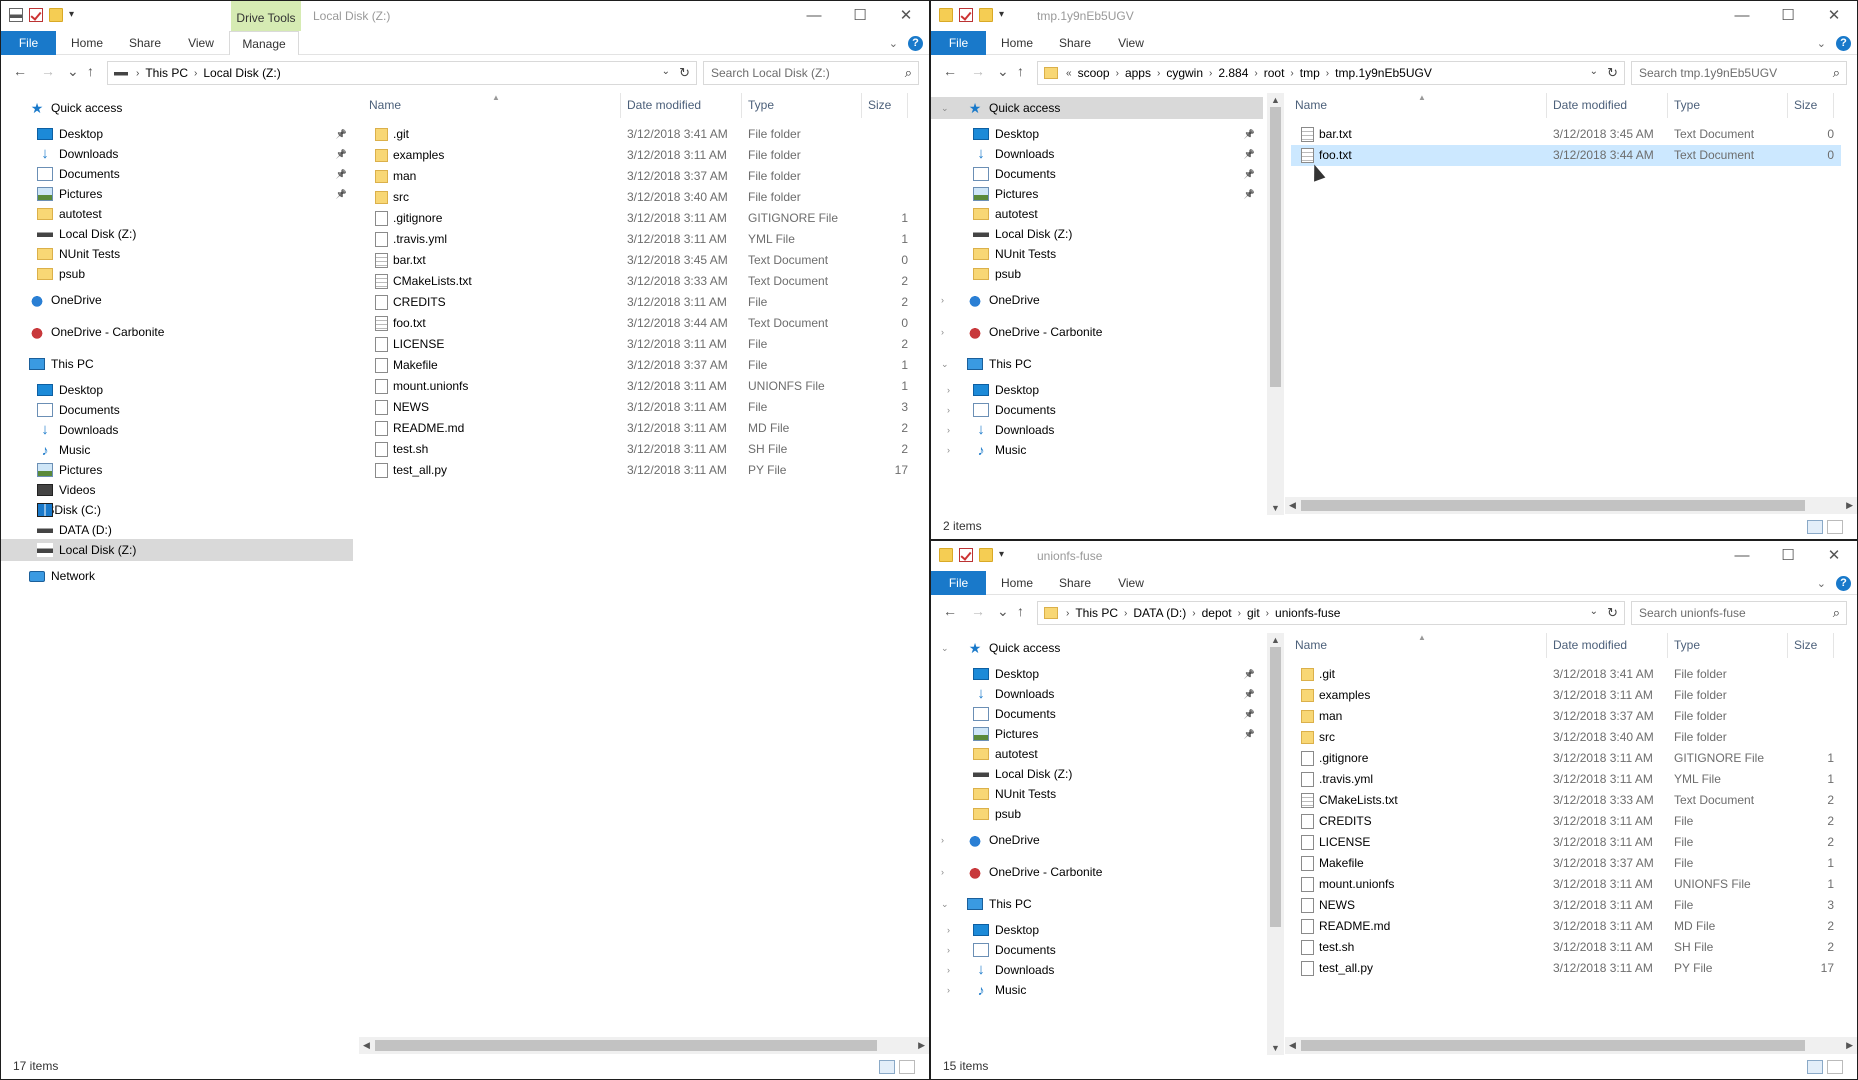 The image size is (1858, 1080). What do you see at coordinates (1097, 872) in the screenshot?
I see `nav-item-onedrive-carbonite: › OneDrive - Carbonite` at bounding box center [1097, 872].